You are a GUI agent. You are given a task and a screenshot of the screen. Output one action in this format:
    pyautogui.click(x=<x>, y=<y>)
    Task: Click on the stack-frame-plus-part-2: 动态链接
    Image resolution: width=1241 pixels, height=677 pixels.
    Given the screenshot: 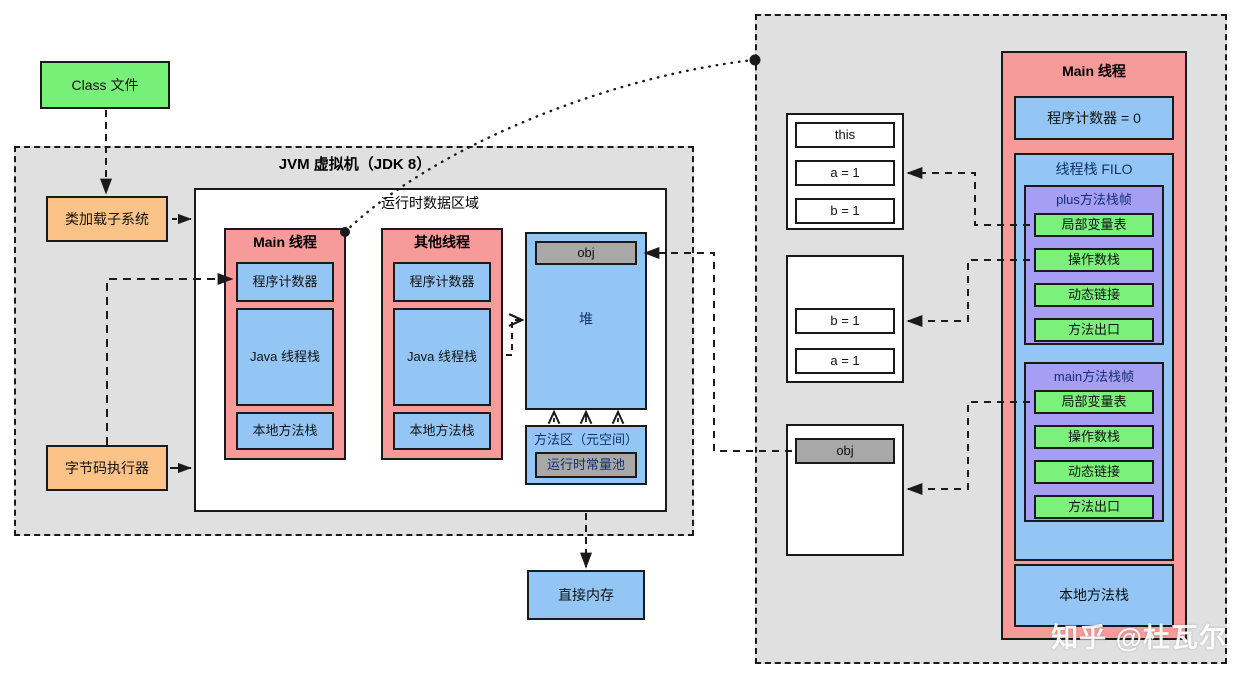 What is the action you would take?
    pyautogui.click(x=1094, y=295)
    